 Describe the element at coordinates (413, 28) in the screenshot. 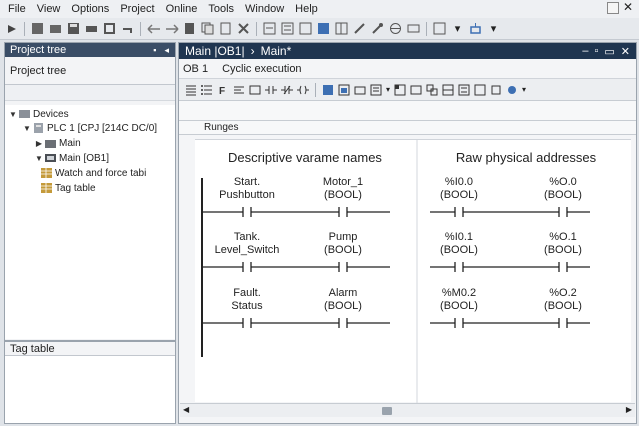

I see `cross-reference-icon` at that location.